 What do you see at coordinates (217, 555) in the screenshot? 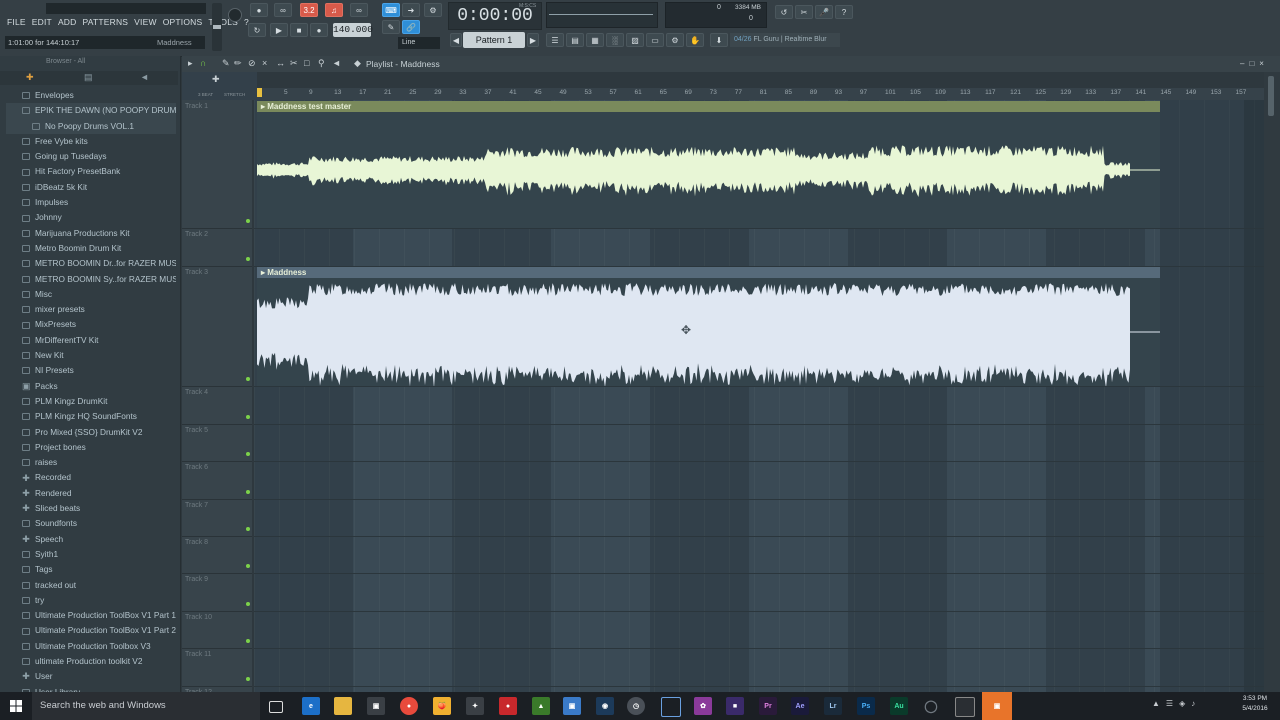
I see `track-header: Track 8` at bounding box center [217, 555].